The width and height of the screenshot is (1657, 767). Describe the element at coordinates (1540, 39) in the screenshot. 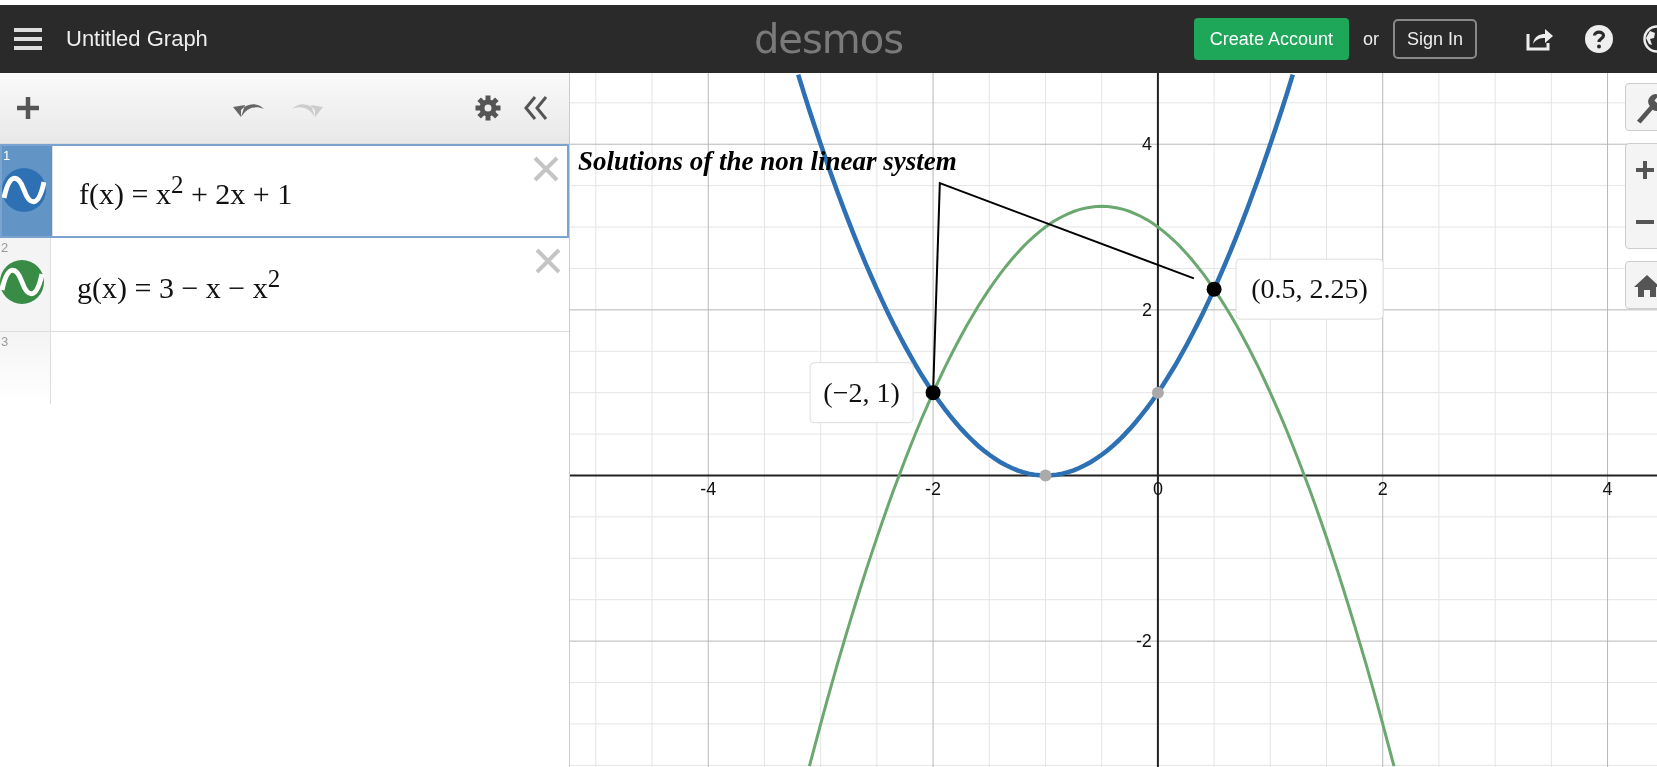

I see `share-icon` at that location.